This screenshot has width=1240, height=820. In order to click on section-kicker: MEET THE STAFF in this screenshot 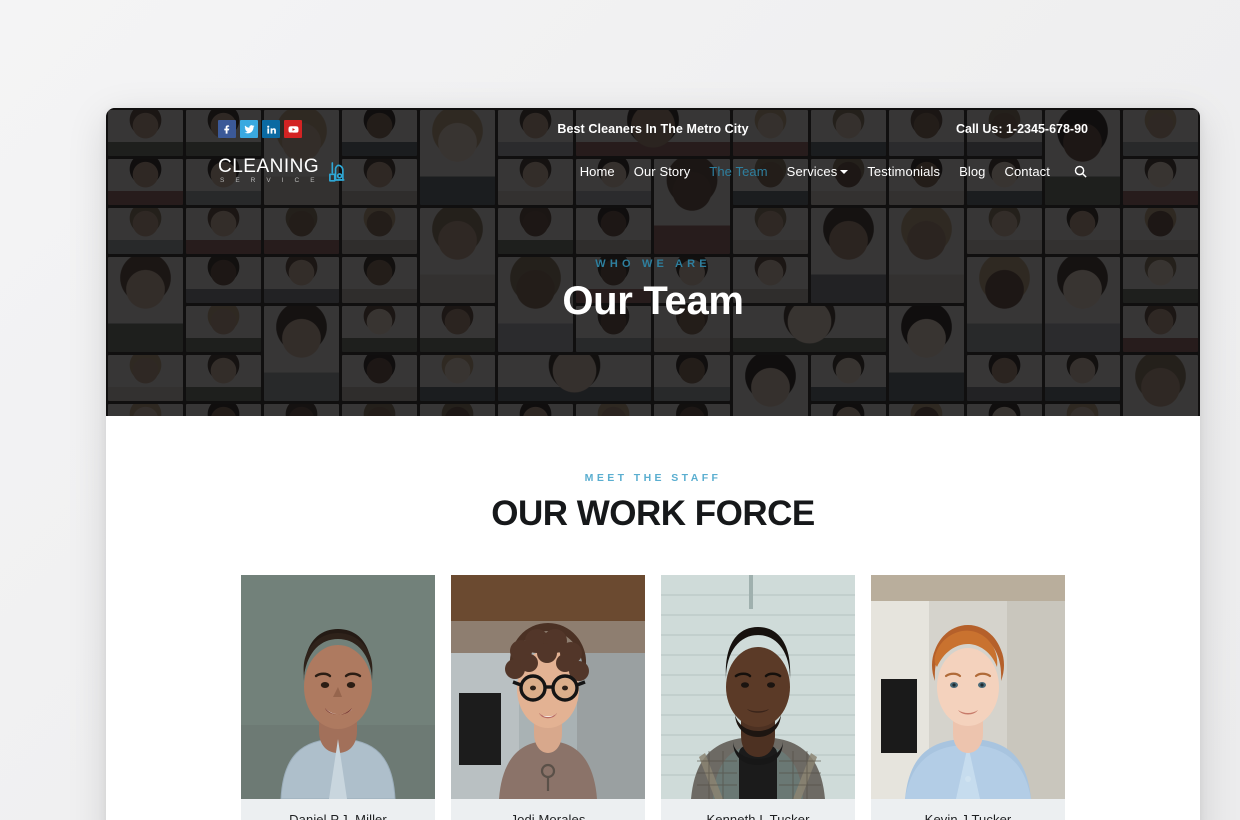, I will do `click(653, 478)`.